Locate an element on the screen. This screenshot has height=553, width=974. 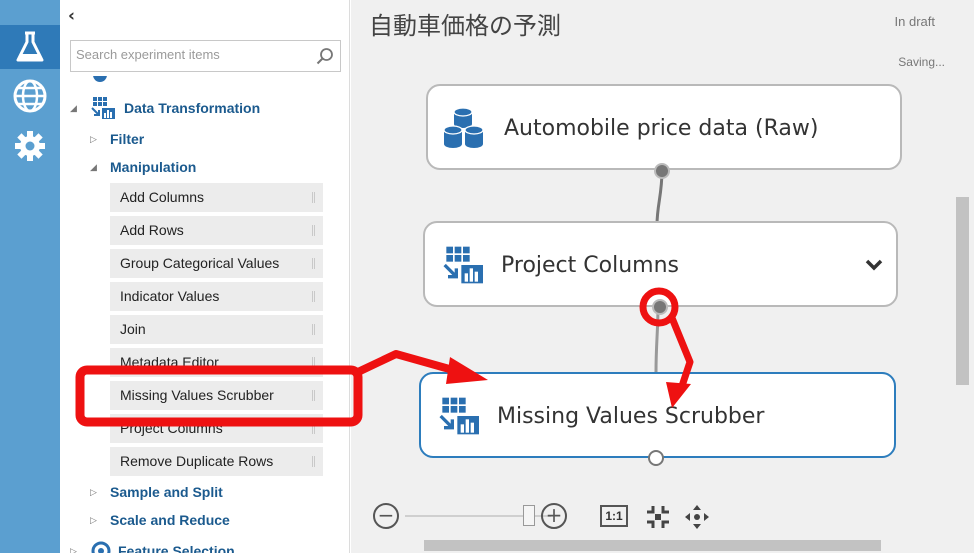
experiments-nav-button is located at coordinates (30, 47).